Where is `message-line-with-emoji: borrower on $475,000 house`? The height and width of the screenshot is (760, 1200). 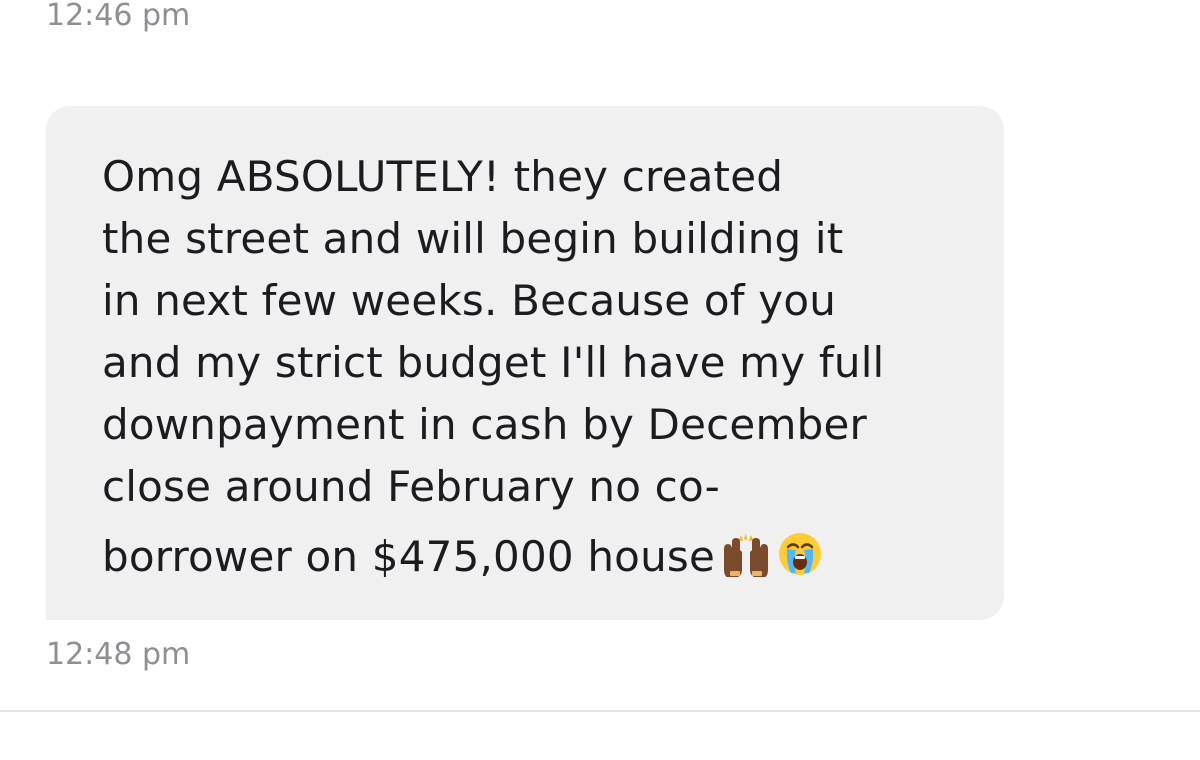
message-line-with-emoji: borrower on $475,000 house is located at coordinates (533, 560).